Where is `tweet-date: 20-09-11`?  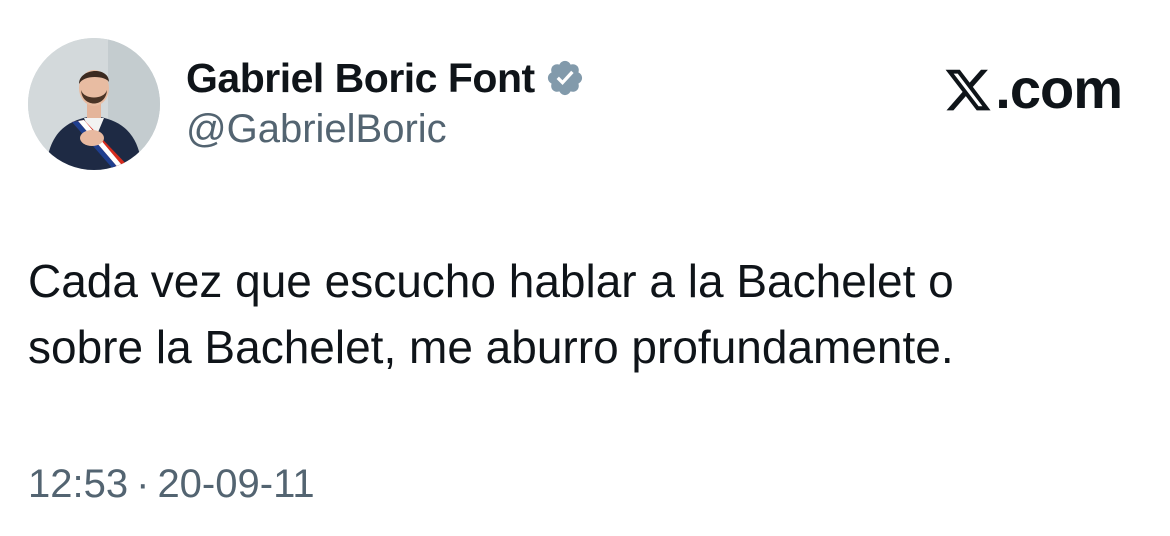 tweet-date: 20-09-11 is located at coordinates (236, 484).